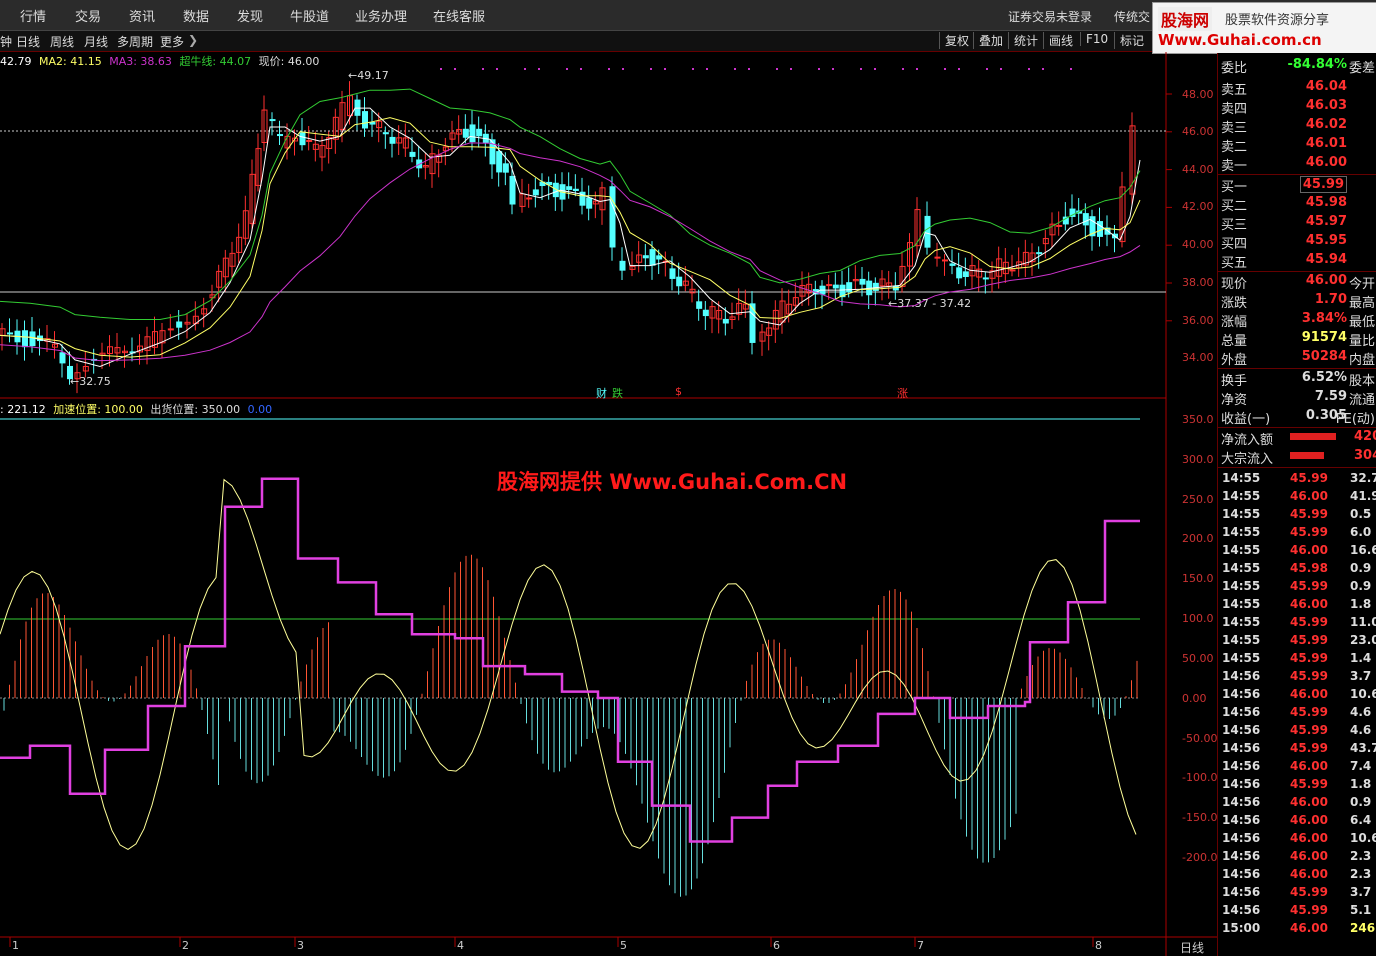 Image resolution: width=1376 pixels, height=956 pixels. I want to click on axis-tick: 0.00, so click(1194, 698).